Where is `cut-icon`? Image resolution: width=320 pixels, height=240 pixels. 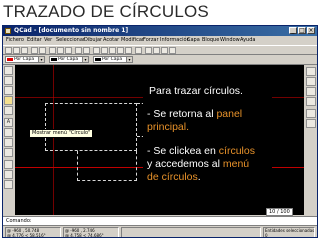 cut-icon is located at coordinates (52, 50).